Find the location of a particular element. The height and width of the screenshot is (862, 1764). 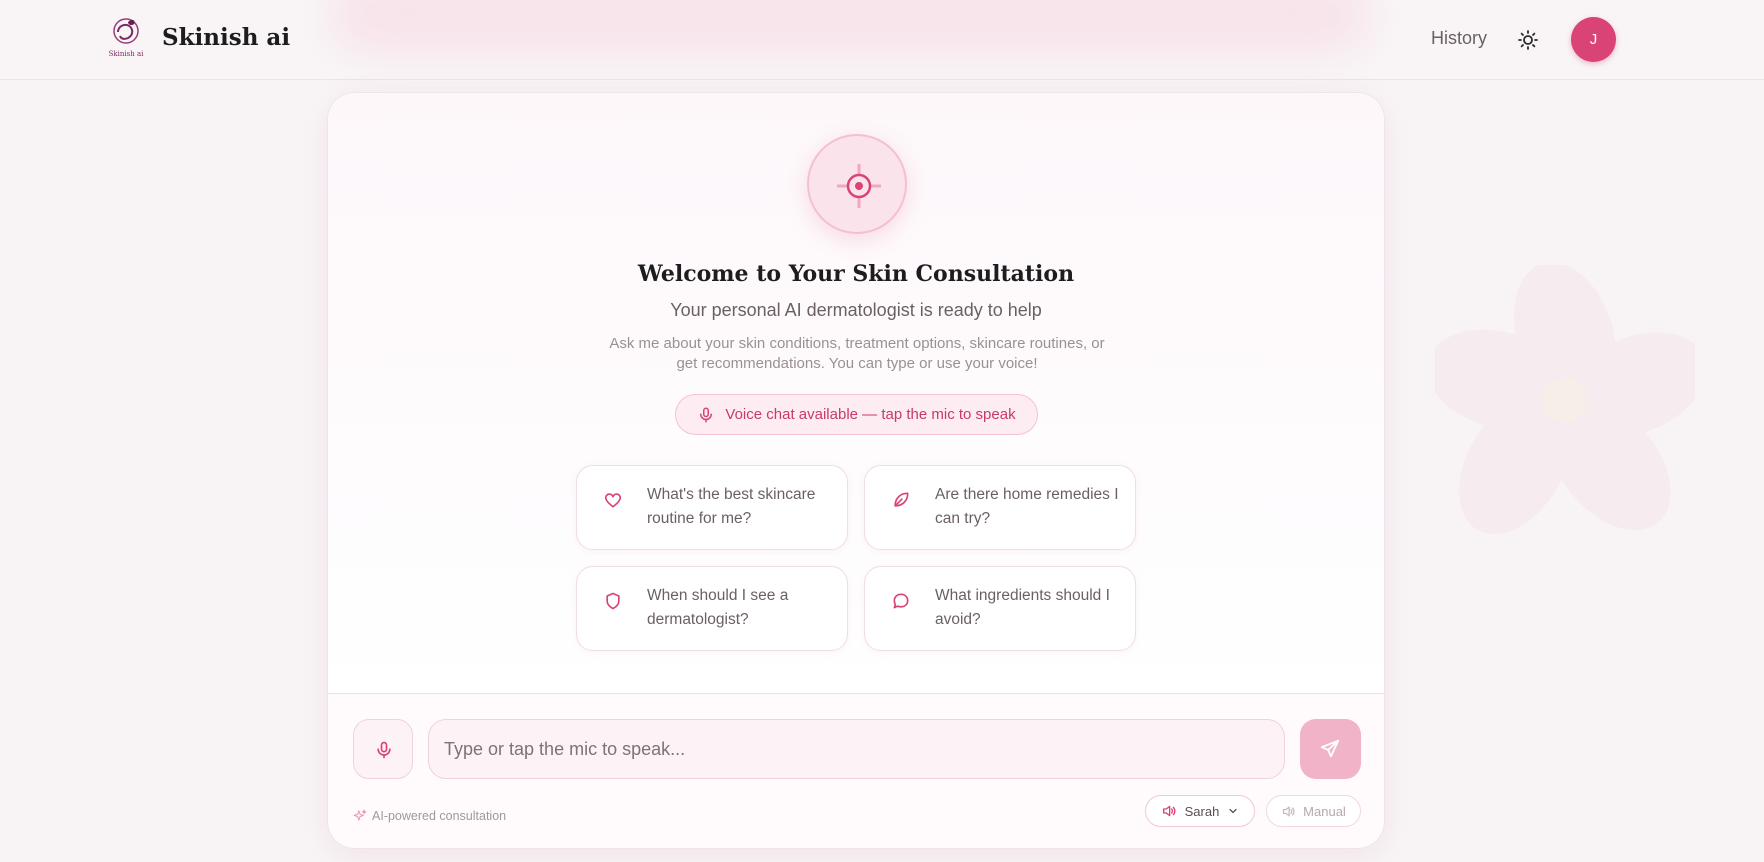

chevron-down-icon is located at coordinates (1233, 811).